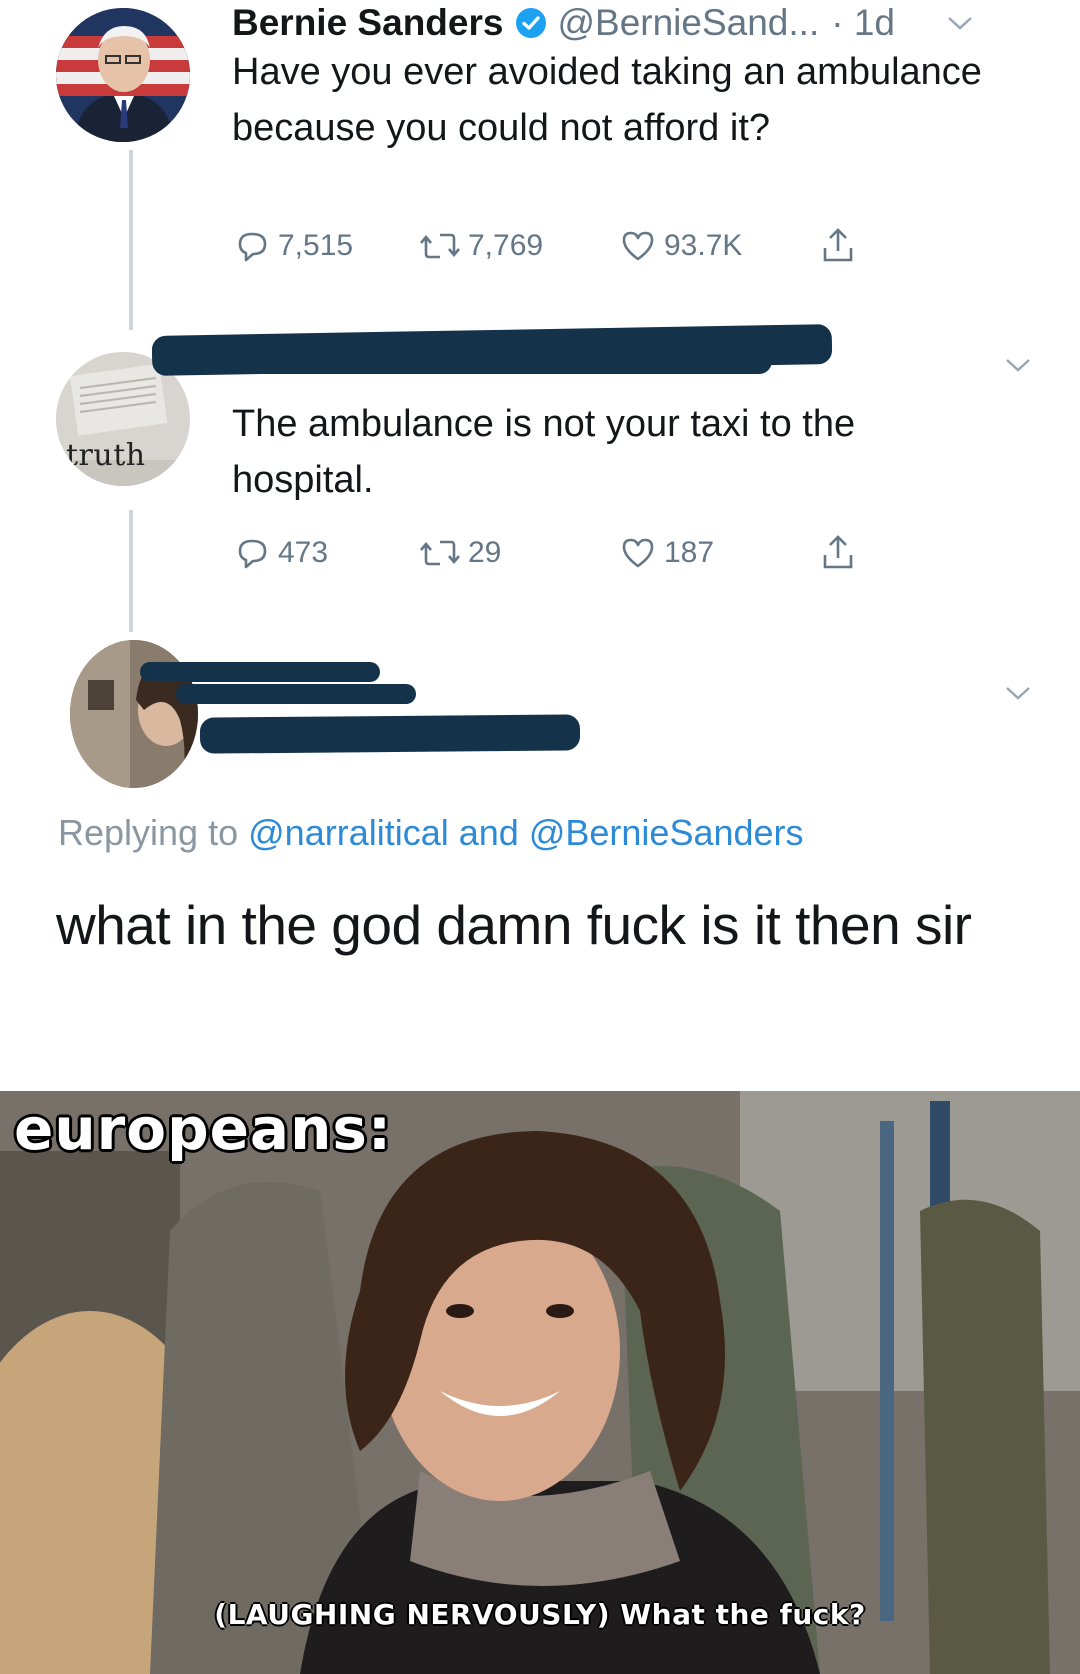 The image size is (1080, 1674). I want to click on retweet-count: 29, so click(485, 552).